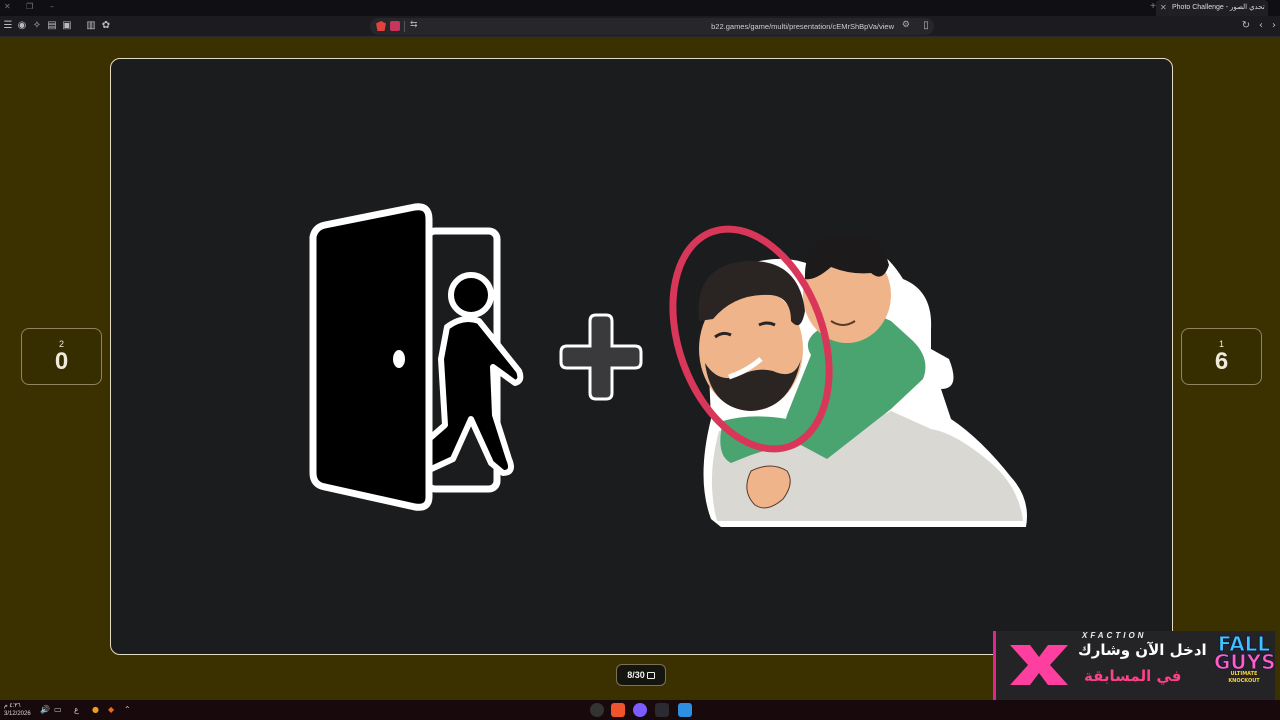 The height and width of the screenshot is (720, 1280). Describe the element at coordinates (848, 376) in the screenshot. I see `father-son-hug-icon` at that location.